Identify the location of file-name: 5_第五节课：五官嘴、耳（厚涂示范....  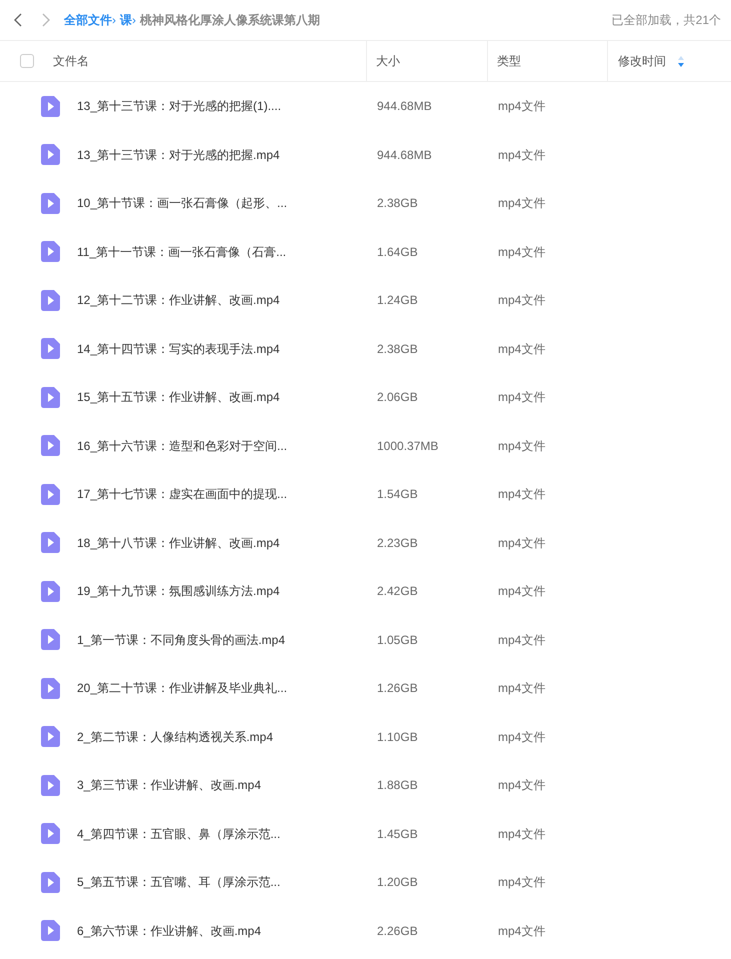
(178, 882).